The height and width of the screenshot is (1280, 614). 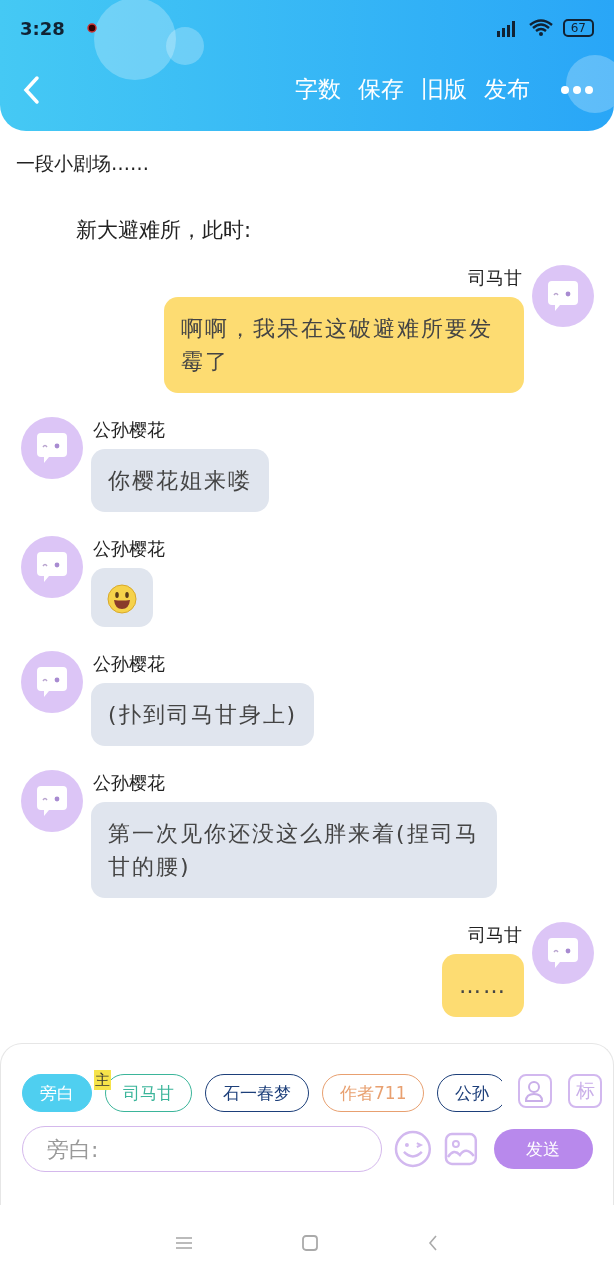 What do you see at coordinates (433, 1242) in the screenshot?
I see `back-icon` at bounding box center [433, 1242].